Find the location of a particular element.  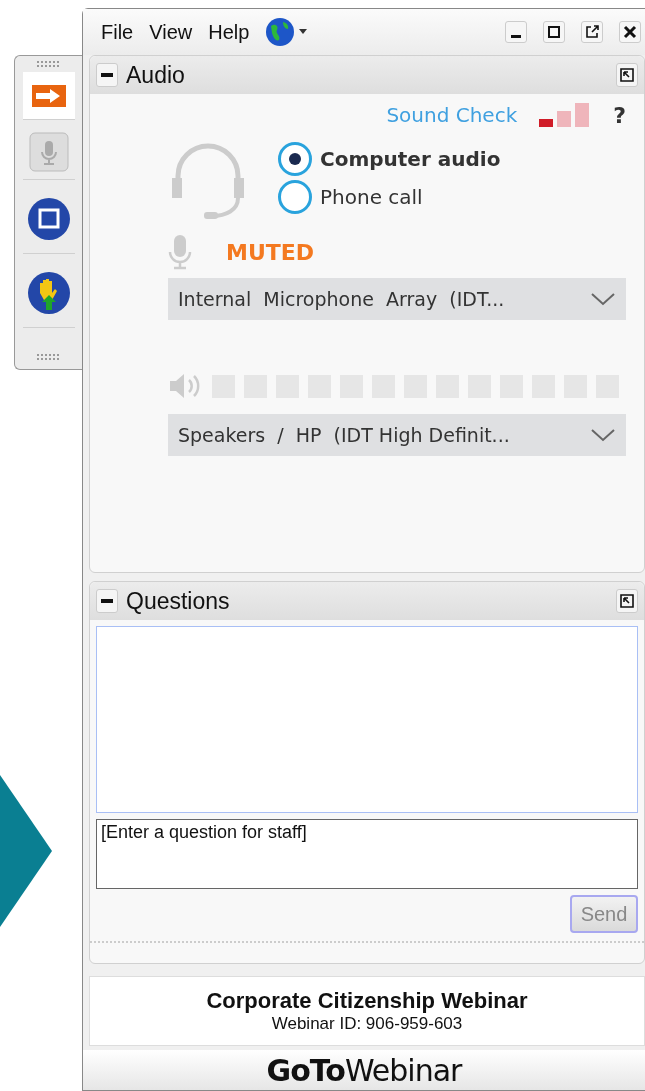

close-button is located at coordinates (630, 32).